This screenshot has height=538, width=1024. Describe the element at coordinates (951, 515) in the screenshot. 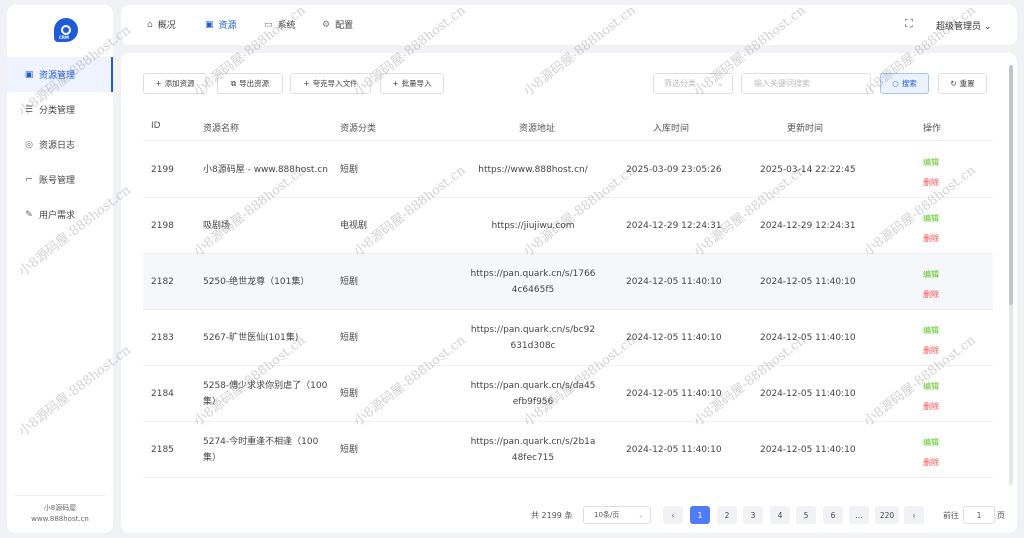

I see `goto-label: 前往` at that location.